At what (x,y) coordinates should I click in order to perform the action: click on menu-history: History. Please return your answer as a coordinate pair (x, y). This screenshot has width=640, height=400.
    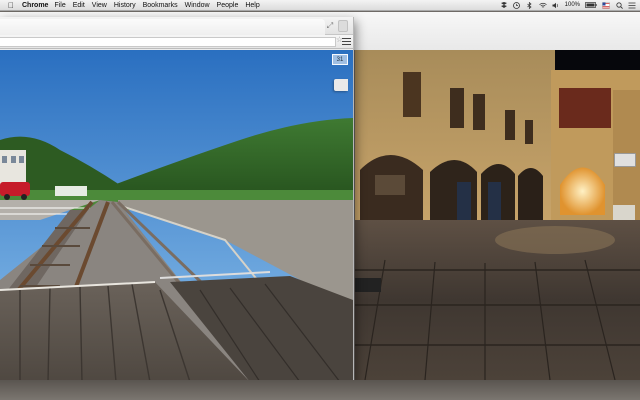
    Looking at the image, I should click on (125, 5).